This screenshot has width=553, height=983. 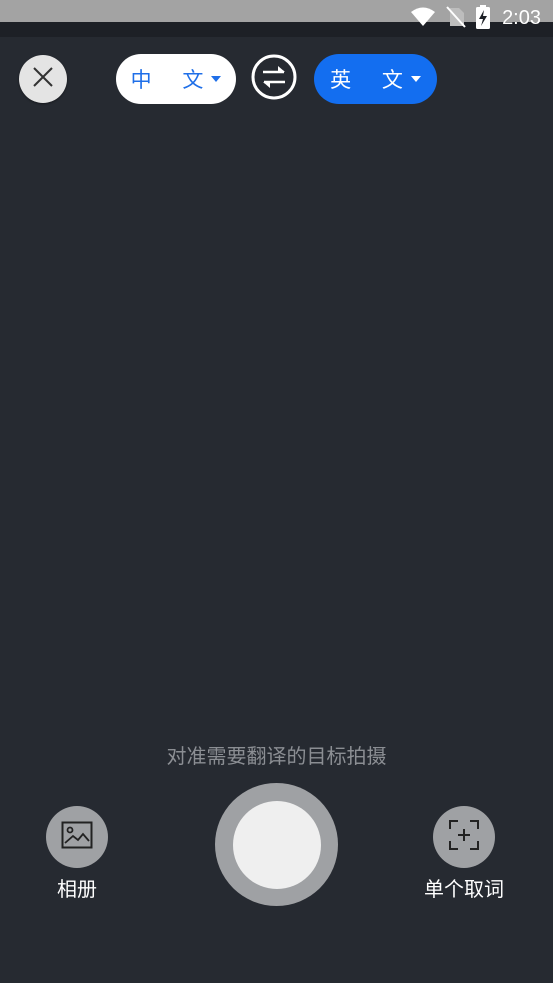 I want to click on target-language-label: 英 文, so click(x=372, y=80).